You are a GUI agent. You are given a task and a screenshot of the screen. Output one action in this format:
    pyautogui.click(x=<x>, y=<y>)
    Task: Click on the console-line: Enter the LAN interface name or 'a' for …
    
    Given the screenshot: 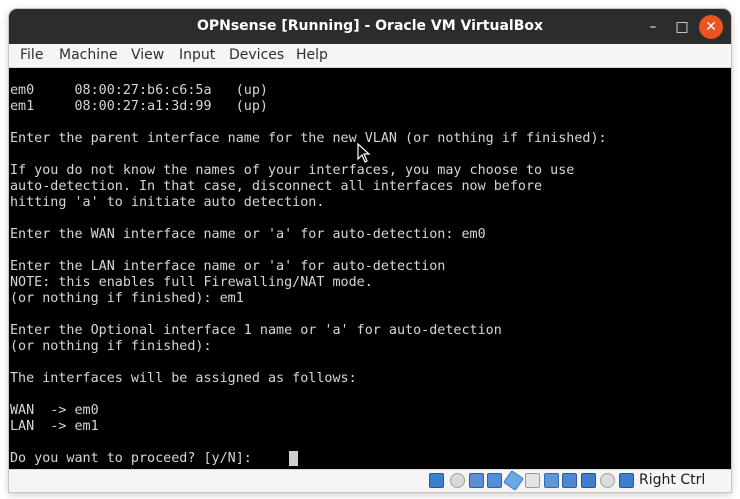 What is the action you would take?
    pyautogui.click(x=228, y=266)
    